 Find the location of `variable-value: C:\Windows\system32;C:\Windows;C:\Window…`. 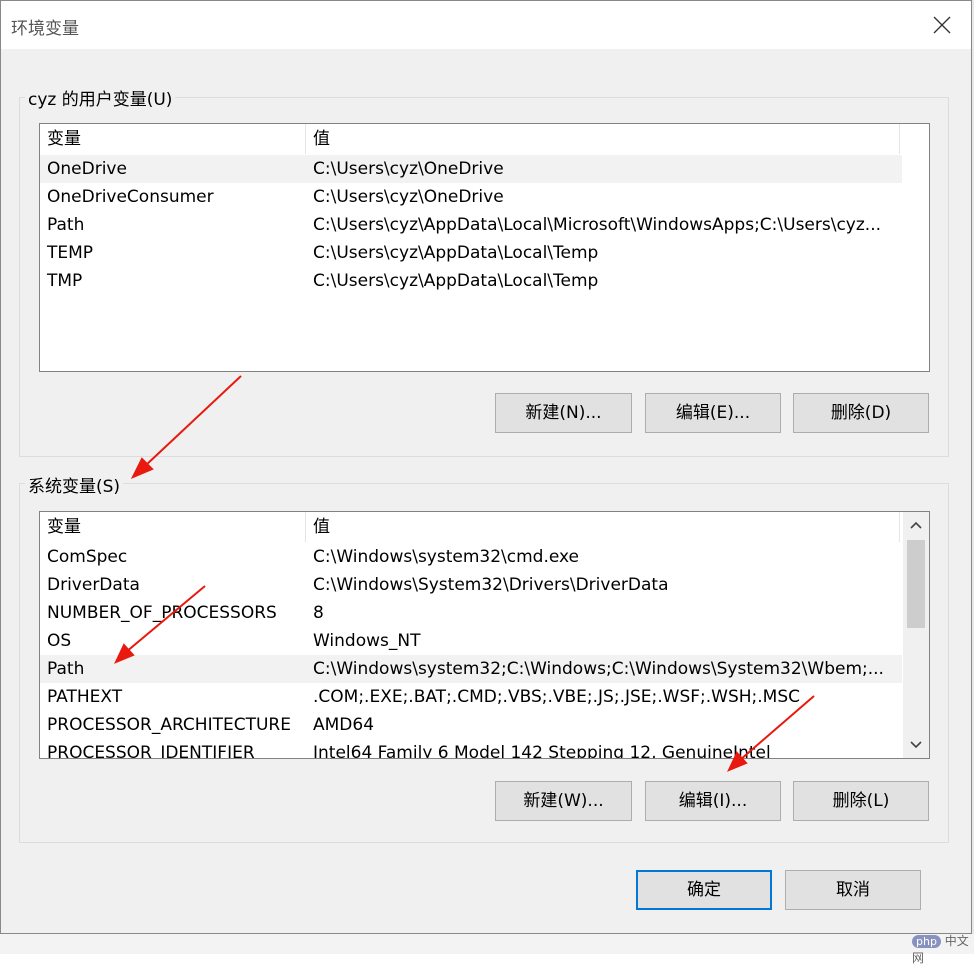

variable-value: C:\Windows\system32;C:\Windows;C:\Window… is located at coordinates (598, 669).